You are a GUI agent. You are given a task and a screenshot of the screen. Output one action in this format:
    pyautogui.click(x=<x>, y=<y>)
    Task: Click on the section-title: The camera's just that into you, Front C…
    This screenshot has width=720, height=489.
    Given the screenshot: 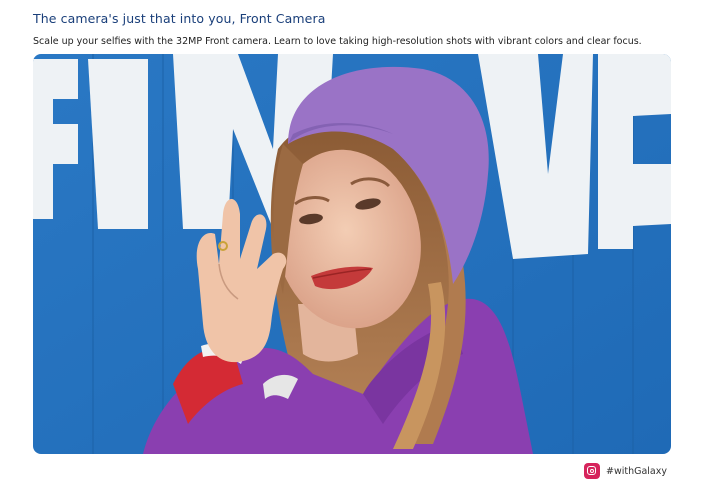 What is the action you would take?
    pyautogui.click(x=179, y=18)
    